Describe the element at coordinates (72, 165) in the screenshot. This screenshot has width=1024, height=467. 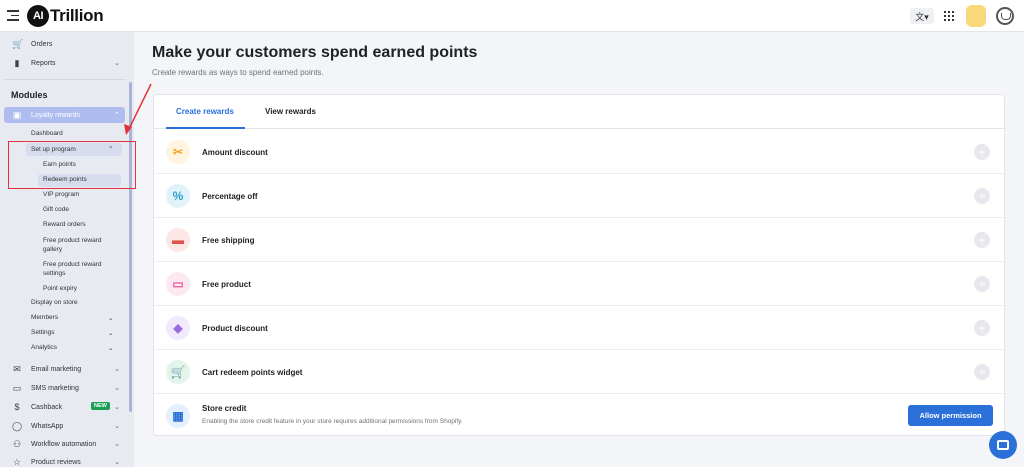
I see `annotation-highlight-box` at that location.